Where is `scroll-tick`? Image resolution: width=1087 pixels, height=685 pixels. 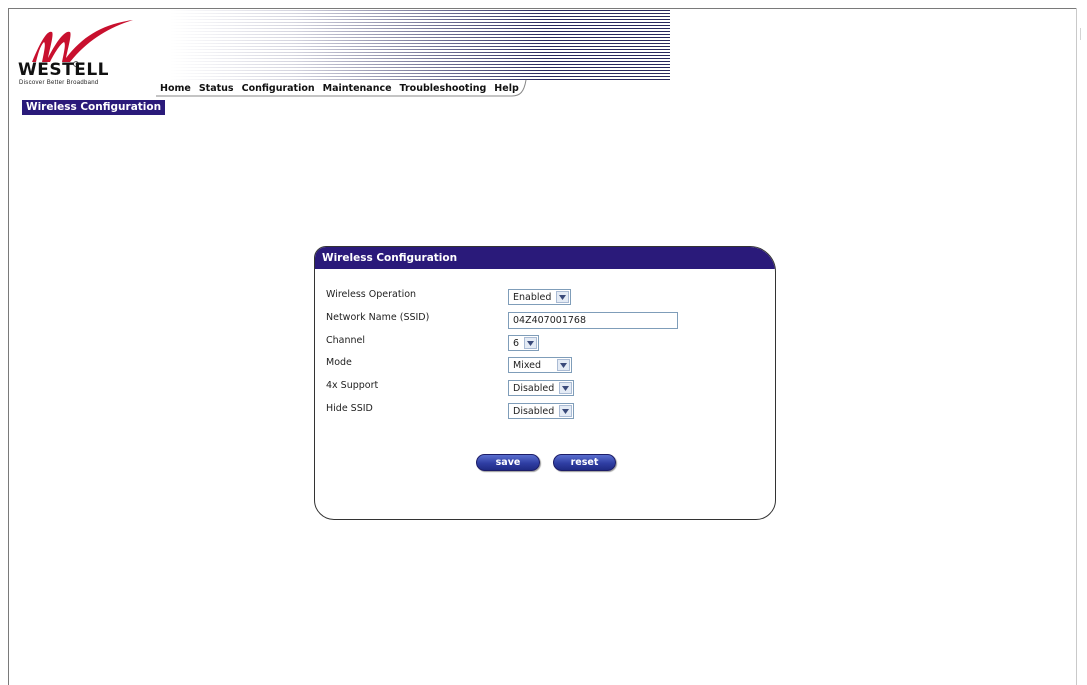
scroll-tick is located at coordinates (1080, 34).